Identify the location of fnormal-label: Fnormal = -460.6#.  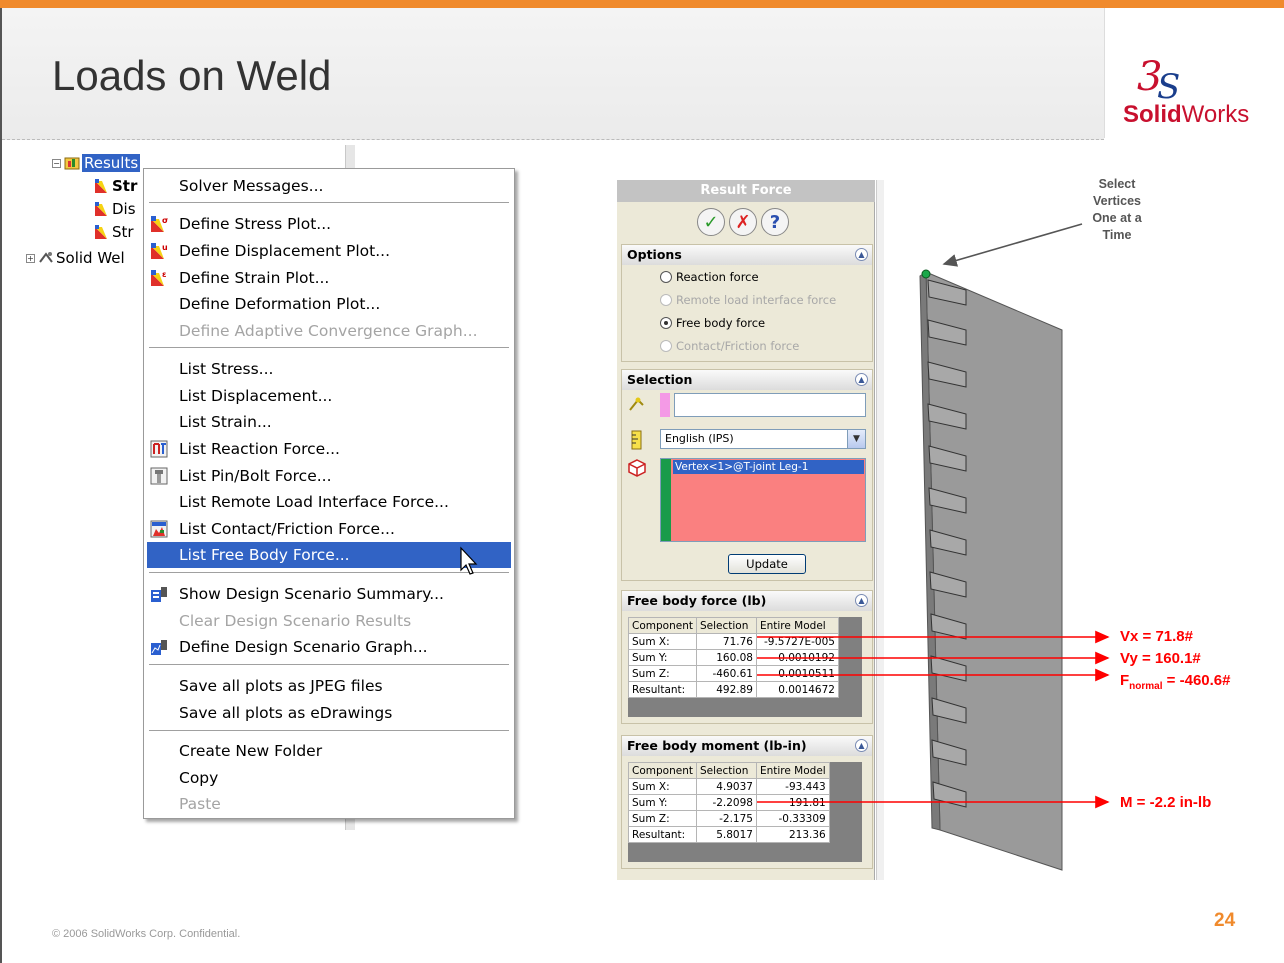
(1175, 682).